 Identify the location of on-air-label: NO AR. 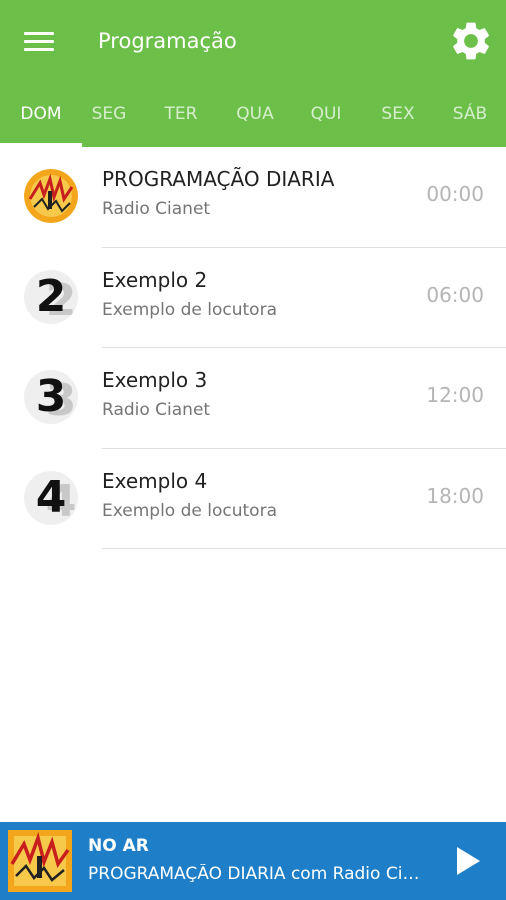
(118, 846).